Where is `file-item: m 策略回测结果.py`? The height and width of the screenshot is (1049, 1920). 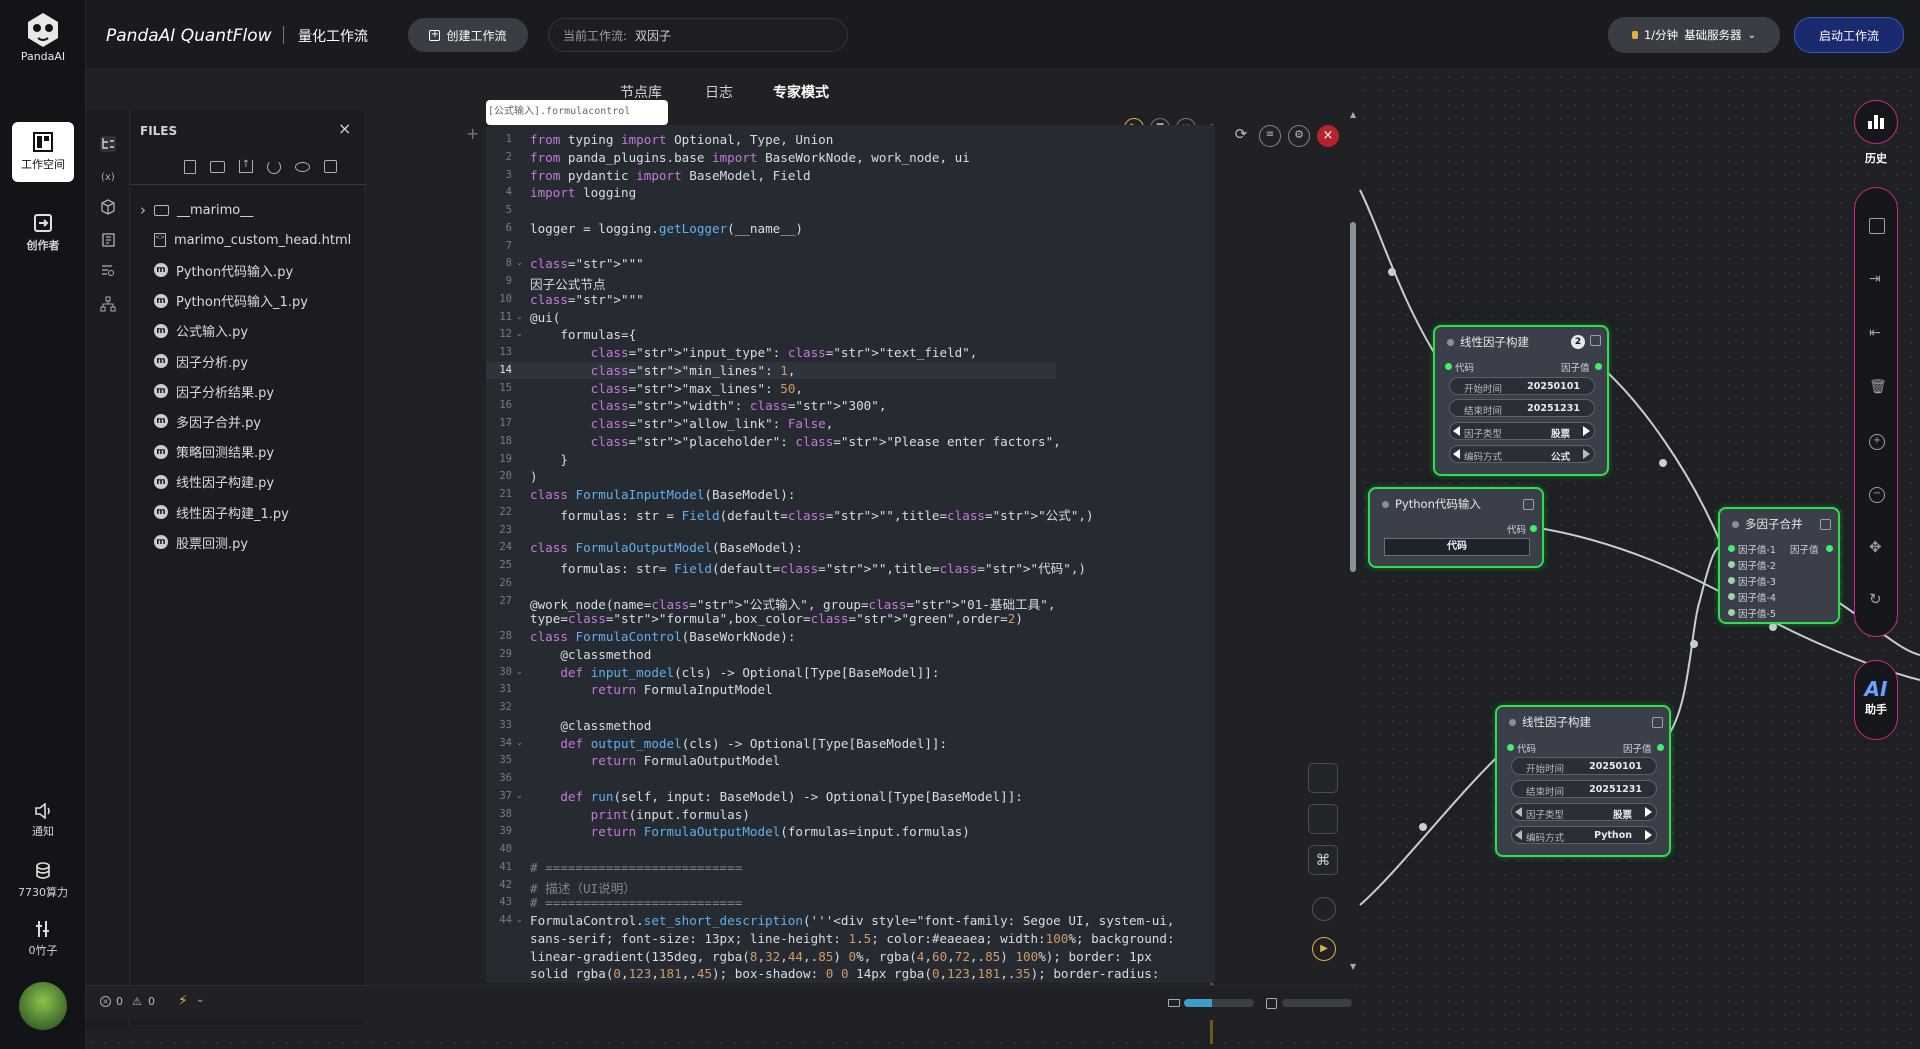 file-item: m 策略回测结果.py is located at coordinates (214, 452).